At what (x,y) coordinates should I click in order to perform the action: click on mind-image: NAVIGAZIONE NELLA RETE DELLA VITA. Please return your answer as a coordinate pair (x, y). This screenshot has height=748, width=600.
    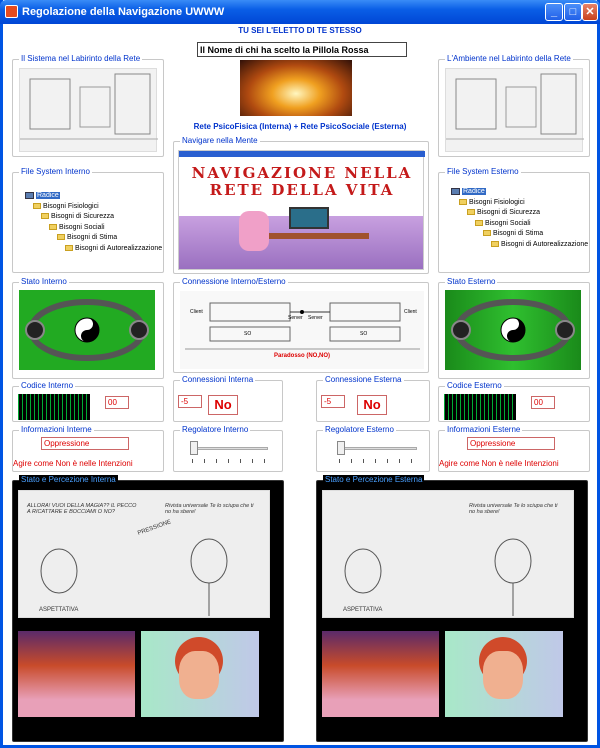
    Looking at the image, I should click on (301, 210).